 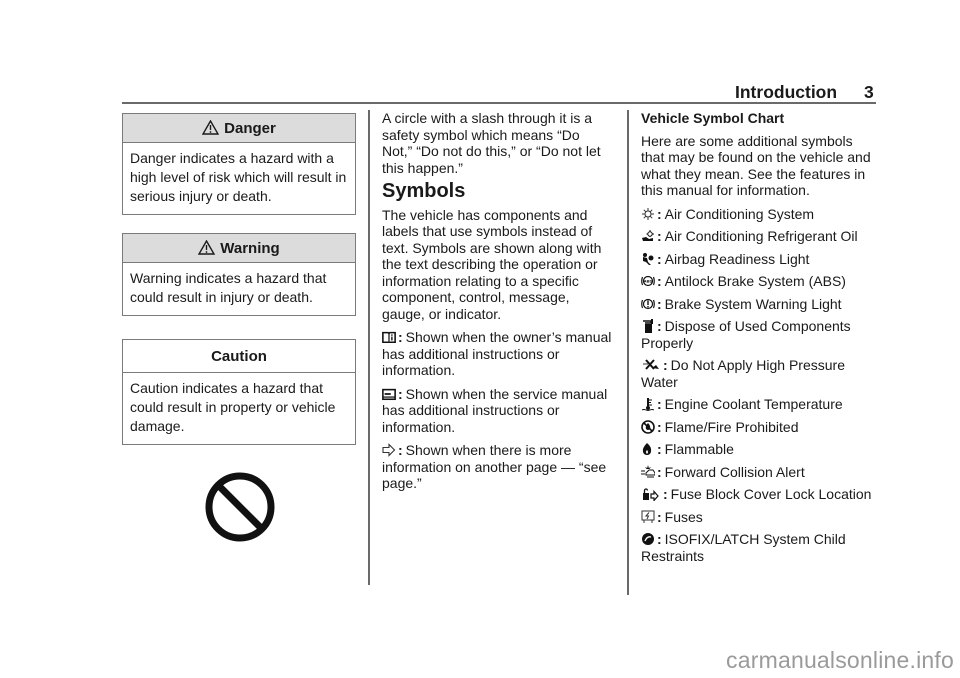 What do you see at coordinates (651, 364) in the screenshot?
I see `no-high-pressure-water-icon` at bounding box center [651, 364].